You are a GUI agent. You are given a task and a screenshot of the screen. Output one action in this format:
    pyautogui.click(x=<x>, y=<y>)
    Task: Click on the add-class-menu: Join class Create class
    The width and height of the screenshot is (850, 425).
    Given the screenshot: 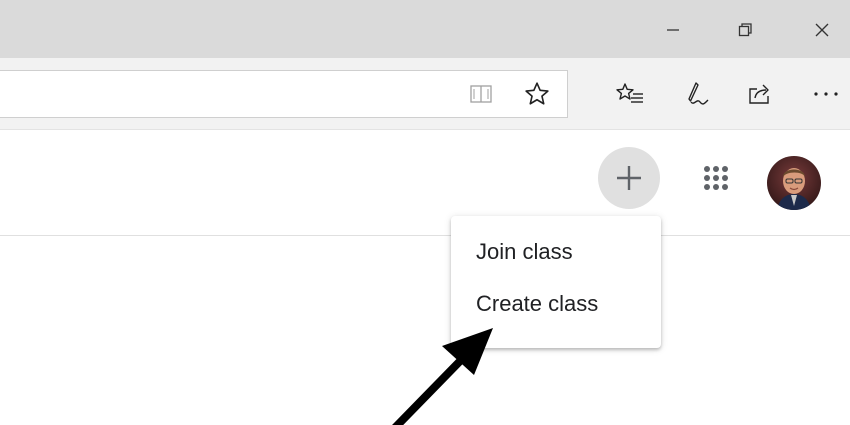 What is the action you would take?
    pyautogui.click(x=556, y=282)
    